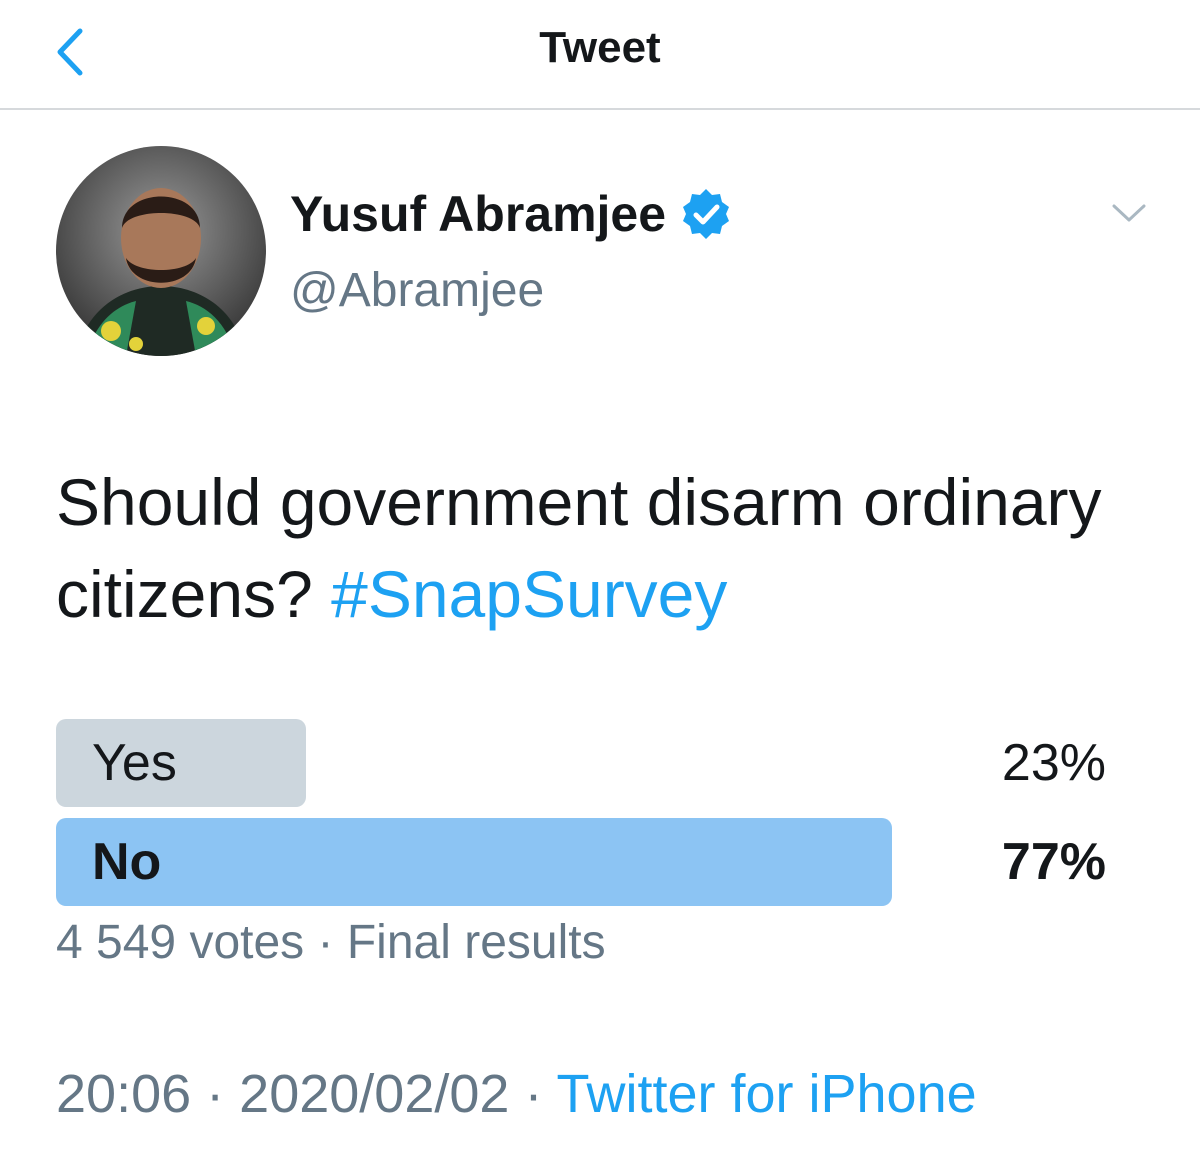  What do you see at coordinates (374, 1094) in the screenshot?
I see `tweet-date: 2020/02/02` at bounding box center [374, 1094].